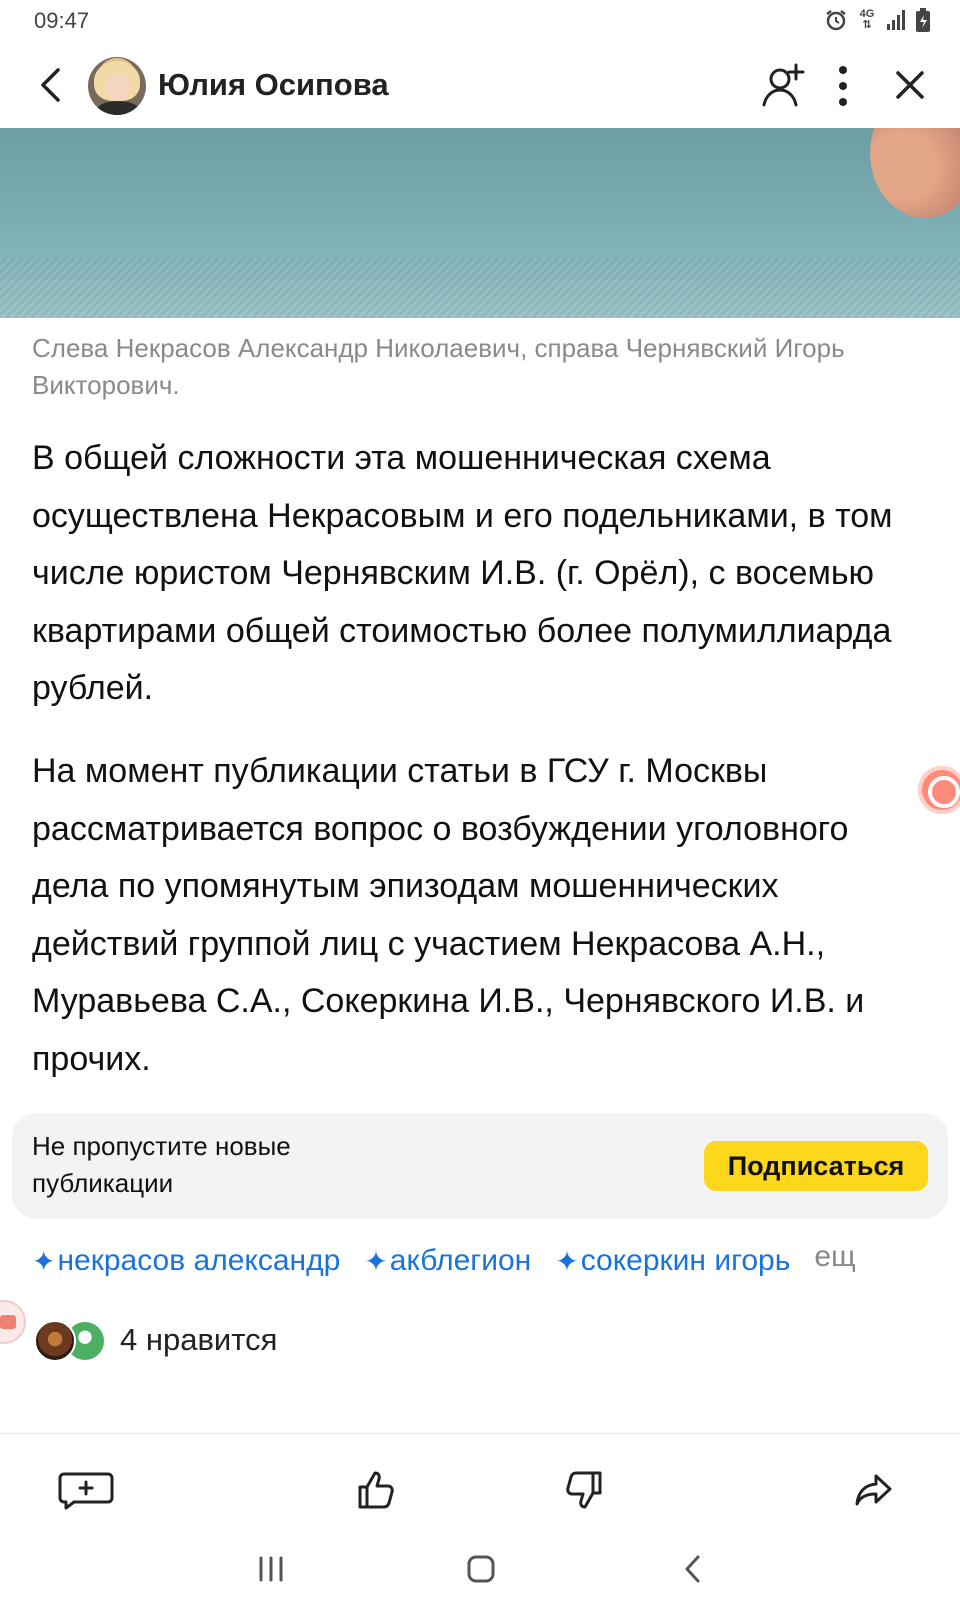  I want to click on subscribe-button: Подписаться, so click(816, 1166).